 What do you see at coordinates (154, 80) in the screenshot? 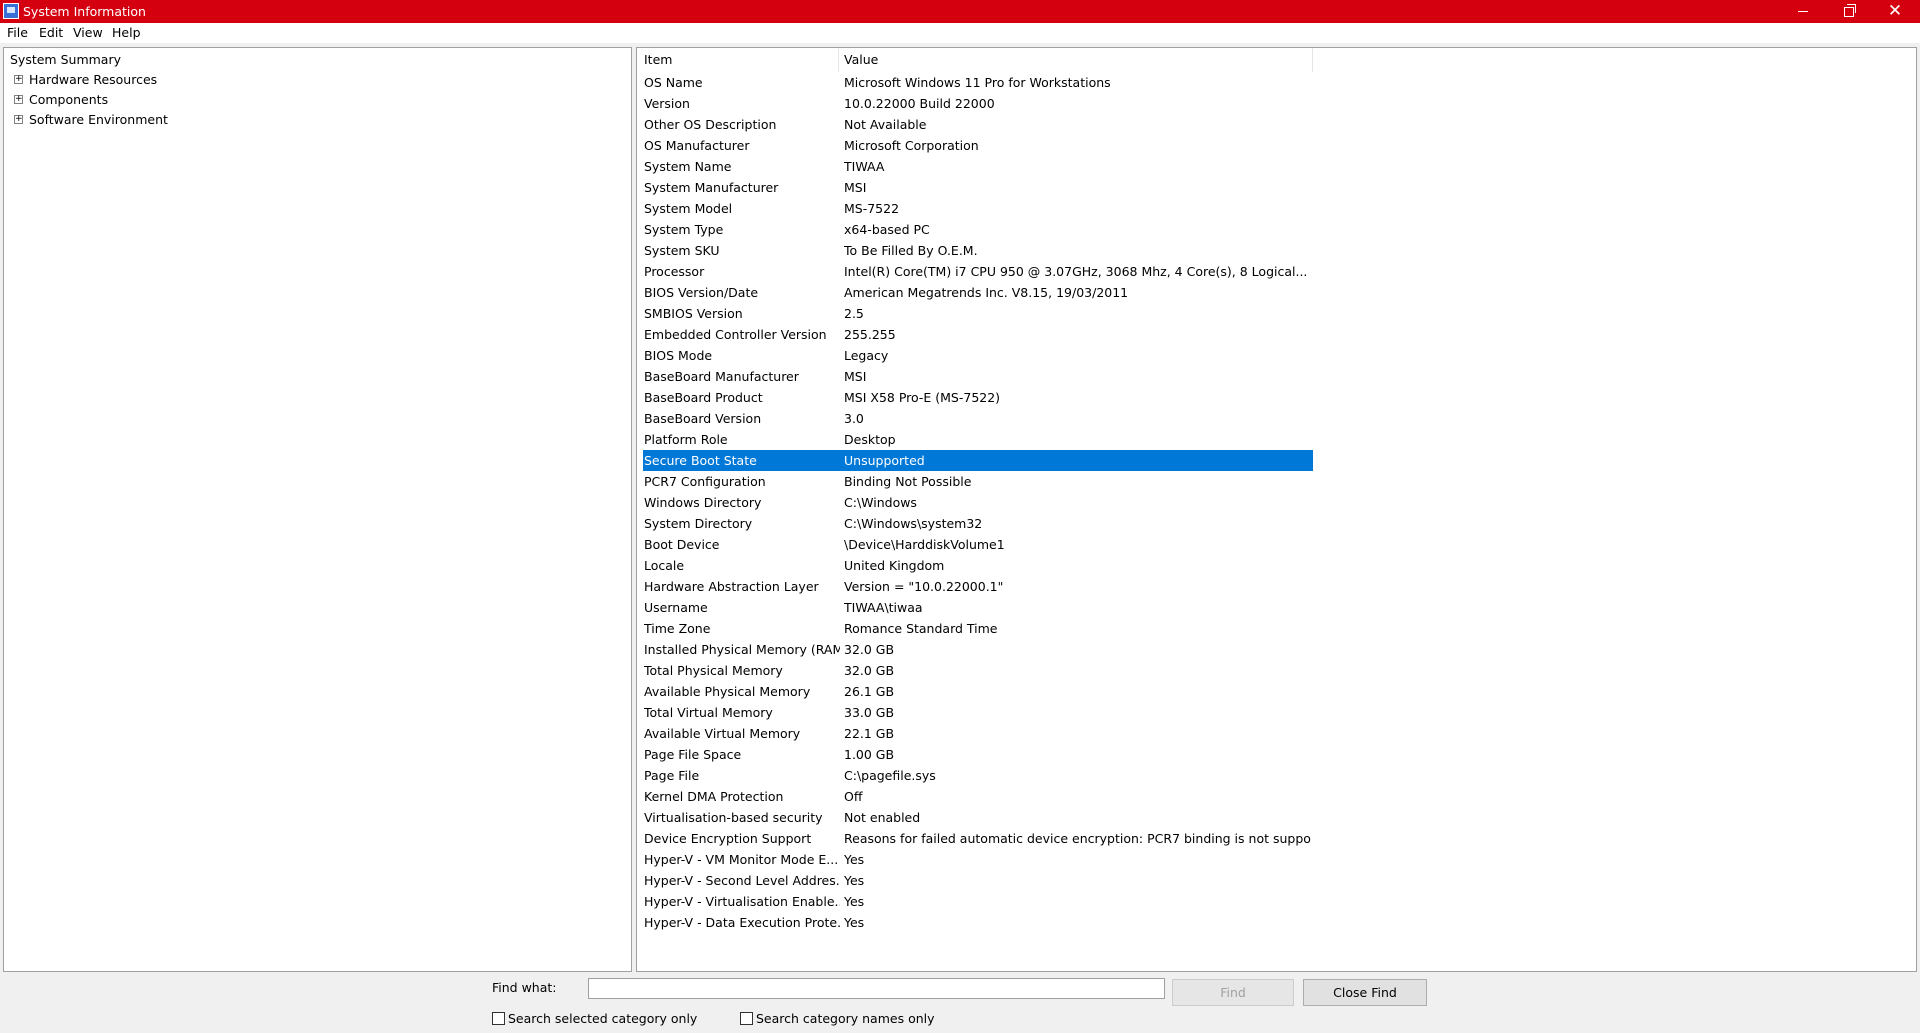
I see `tree-item-hardware-resources: + Hardware Resources` at bounding box center [154, 80].